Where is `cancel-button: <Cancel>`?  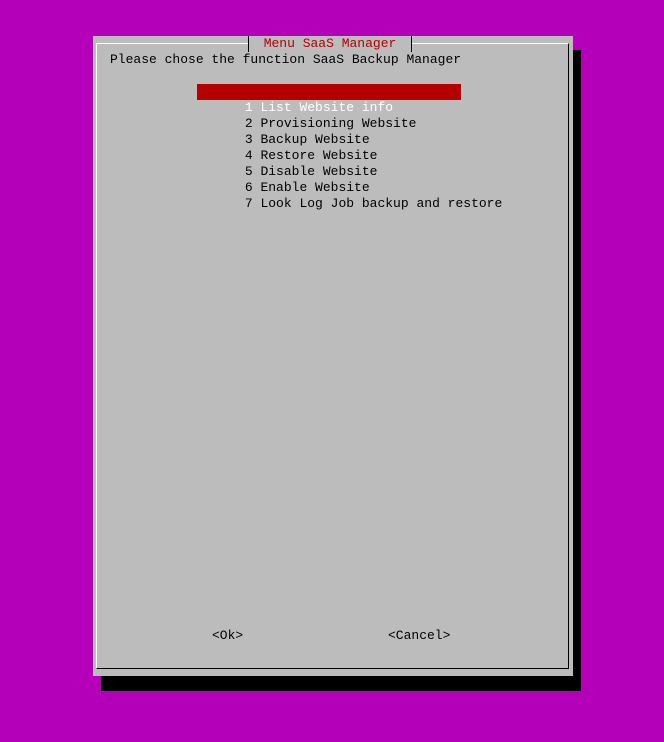
cancel-button: <Cancel> is located at coordinates (419, 636).